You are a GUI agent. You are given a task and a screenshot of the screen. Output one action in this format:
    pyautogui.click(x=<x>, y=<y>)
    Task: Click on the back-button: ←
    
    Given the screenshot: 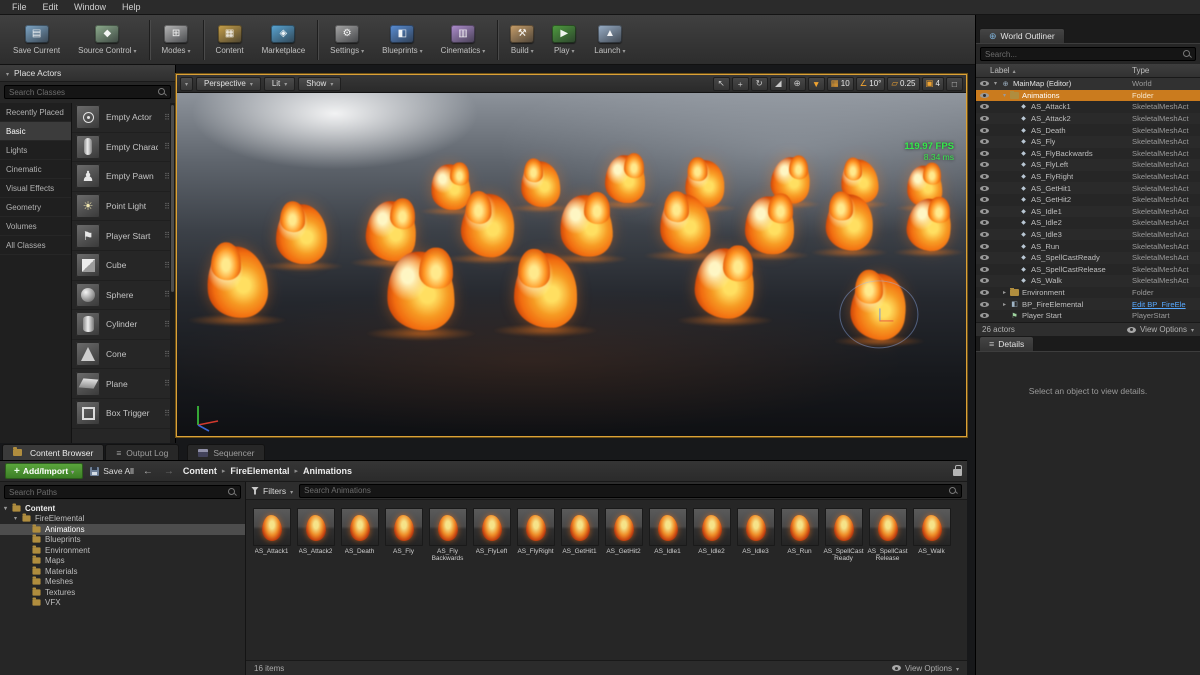 What is the action you would take?
    pyautogui.click(x=148, y=471)
    